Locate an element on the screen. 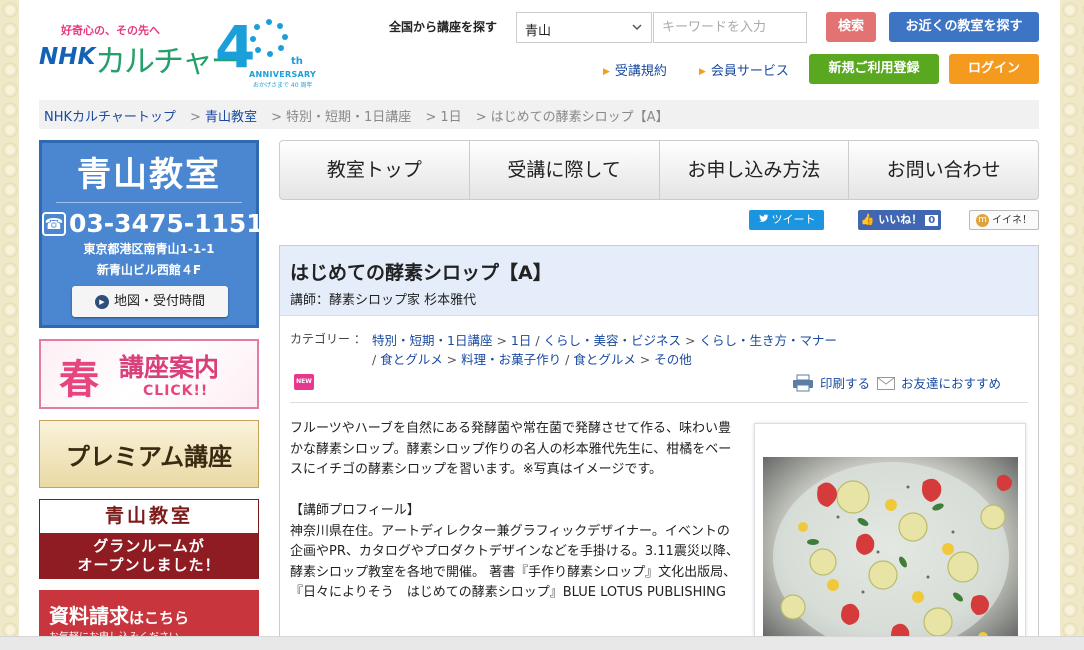  like-count: 0 is located at coordinates (932, 220).